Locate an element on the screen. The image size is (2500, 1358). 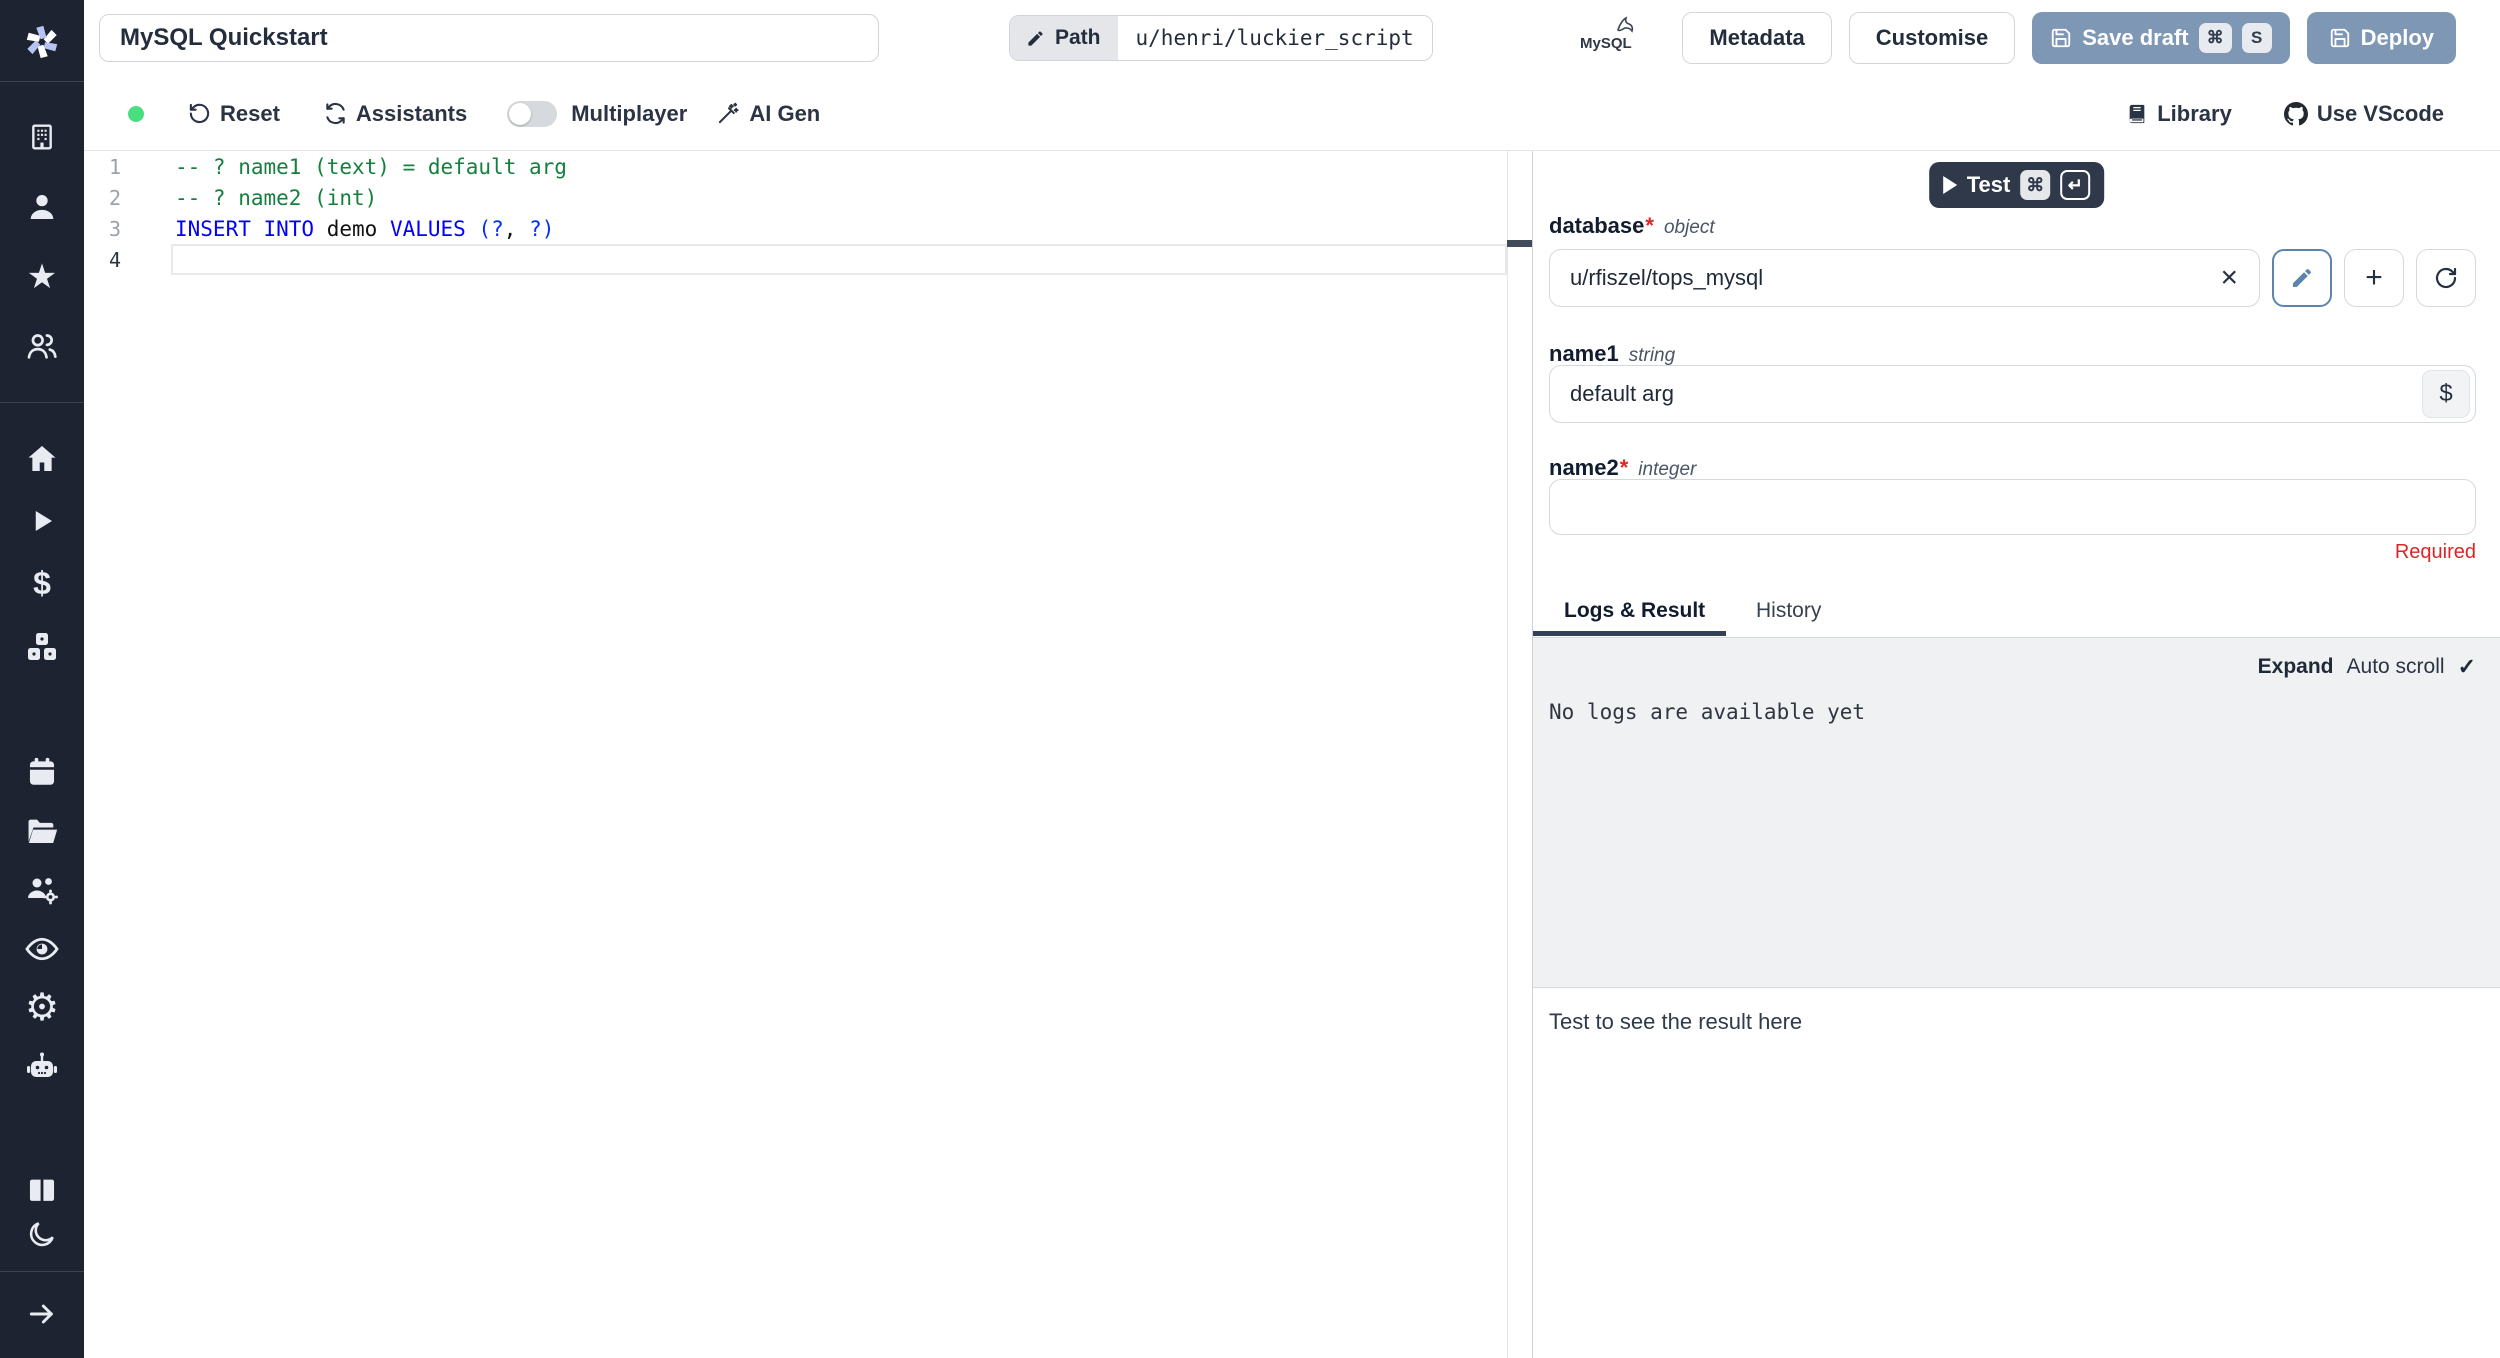
sidebar-item-workspace is located at coordinates (42, 137).